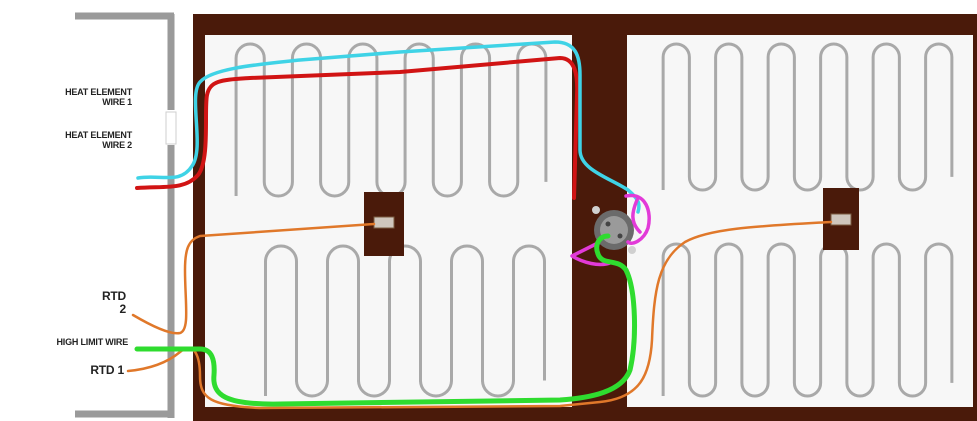 This screenshot has height=421, width=977. What do you see at coordinates (92, 342) in the screenshot?
I see `high-limit-wire-label: HIGH LIMIT WIRE` at bounding box center [92, 342].